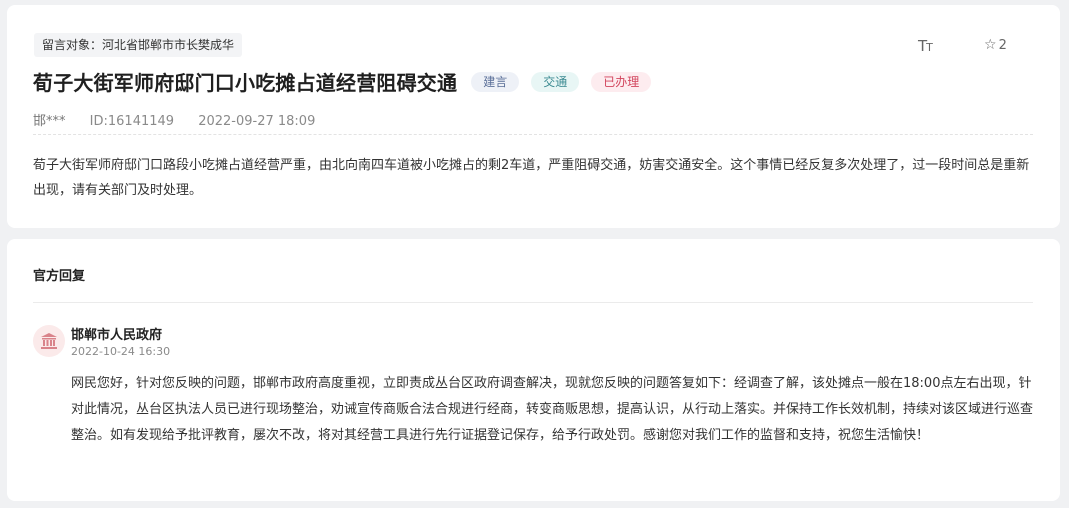 This screenshot has height=508, width=1069. I want to click on tag-field: 交通, so click(555, 81).